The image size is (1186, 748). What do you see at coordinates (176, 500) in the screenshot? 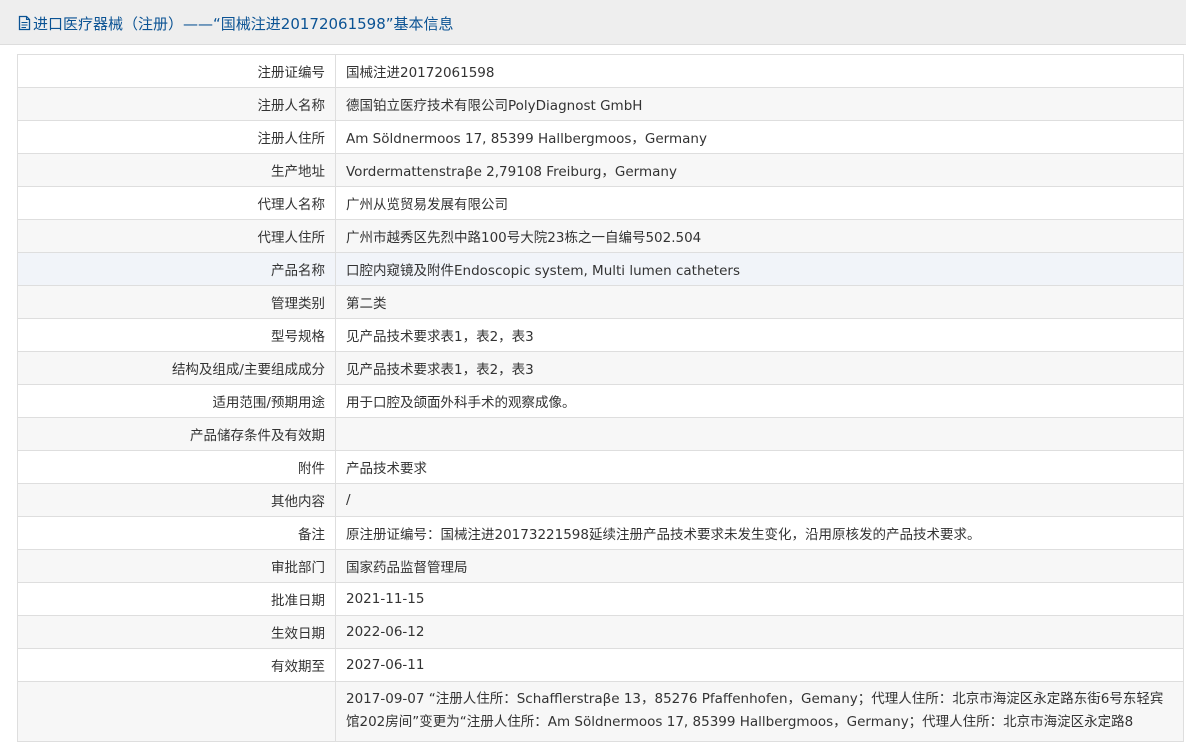
I see `row-label: 其他内容` at bounding box center [176, 500].